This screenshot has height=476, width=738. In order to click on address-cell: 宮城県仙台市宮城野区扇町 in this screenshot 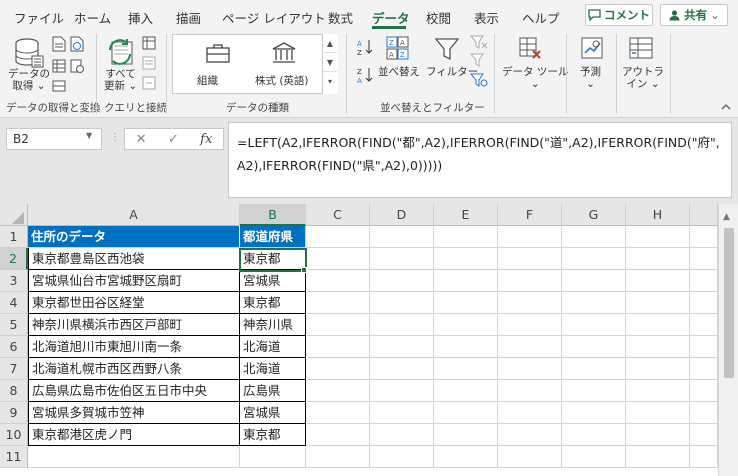, I will do `click(134, 281)`.